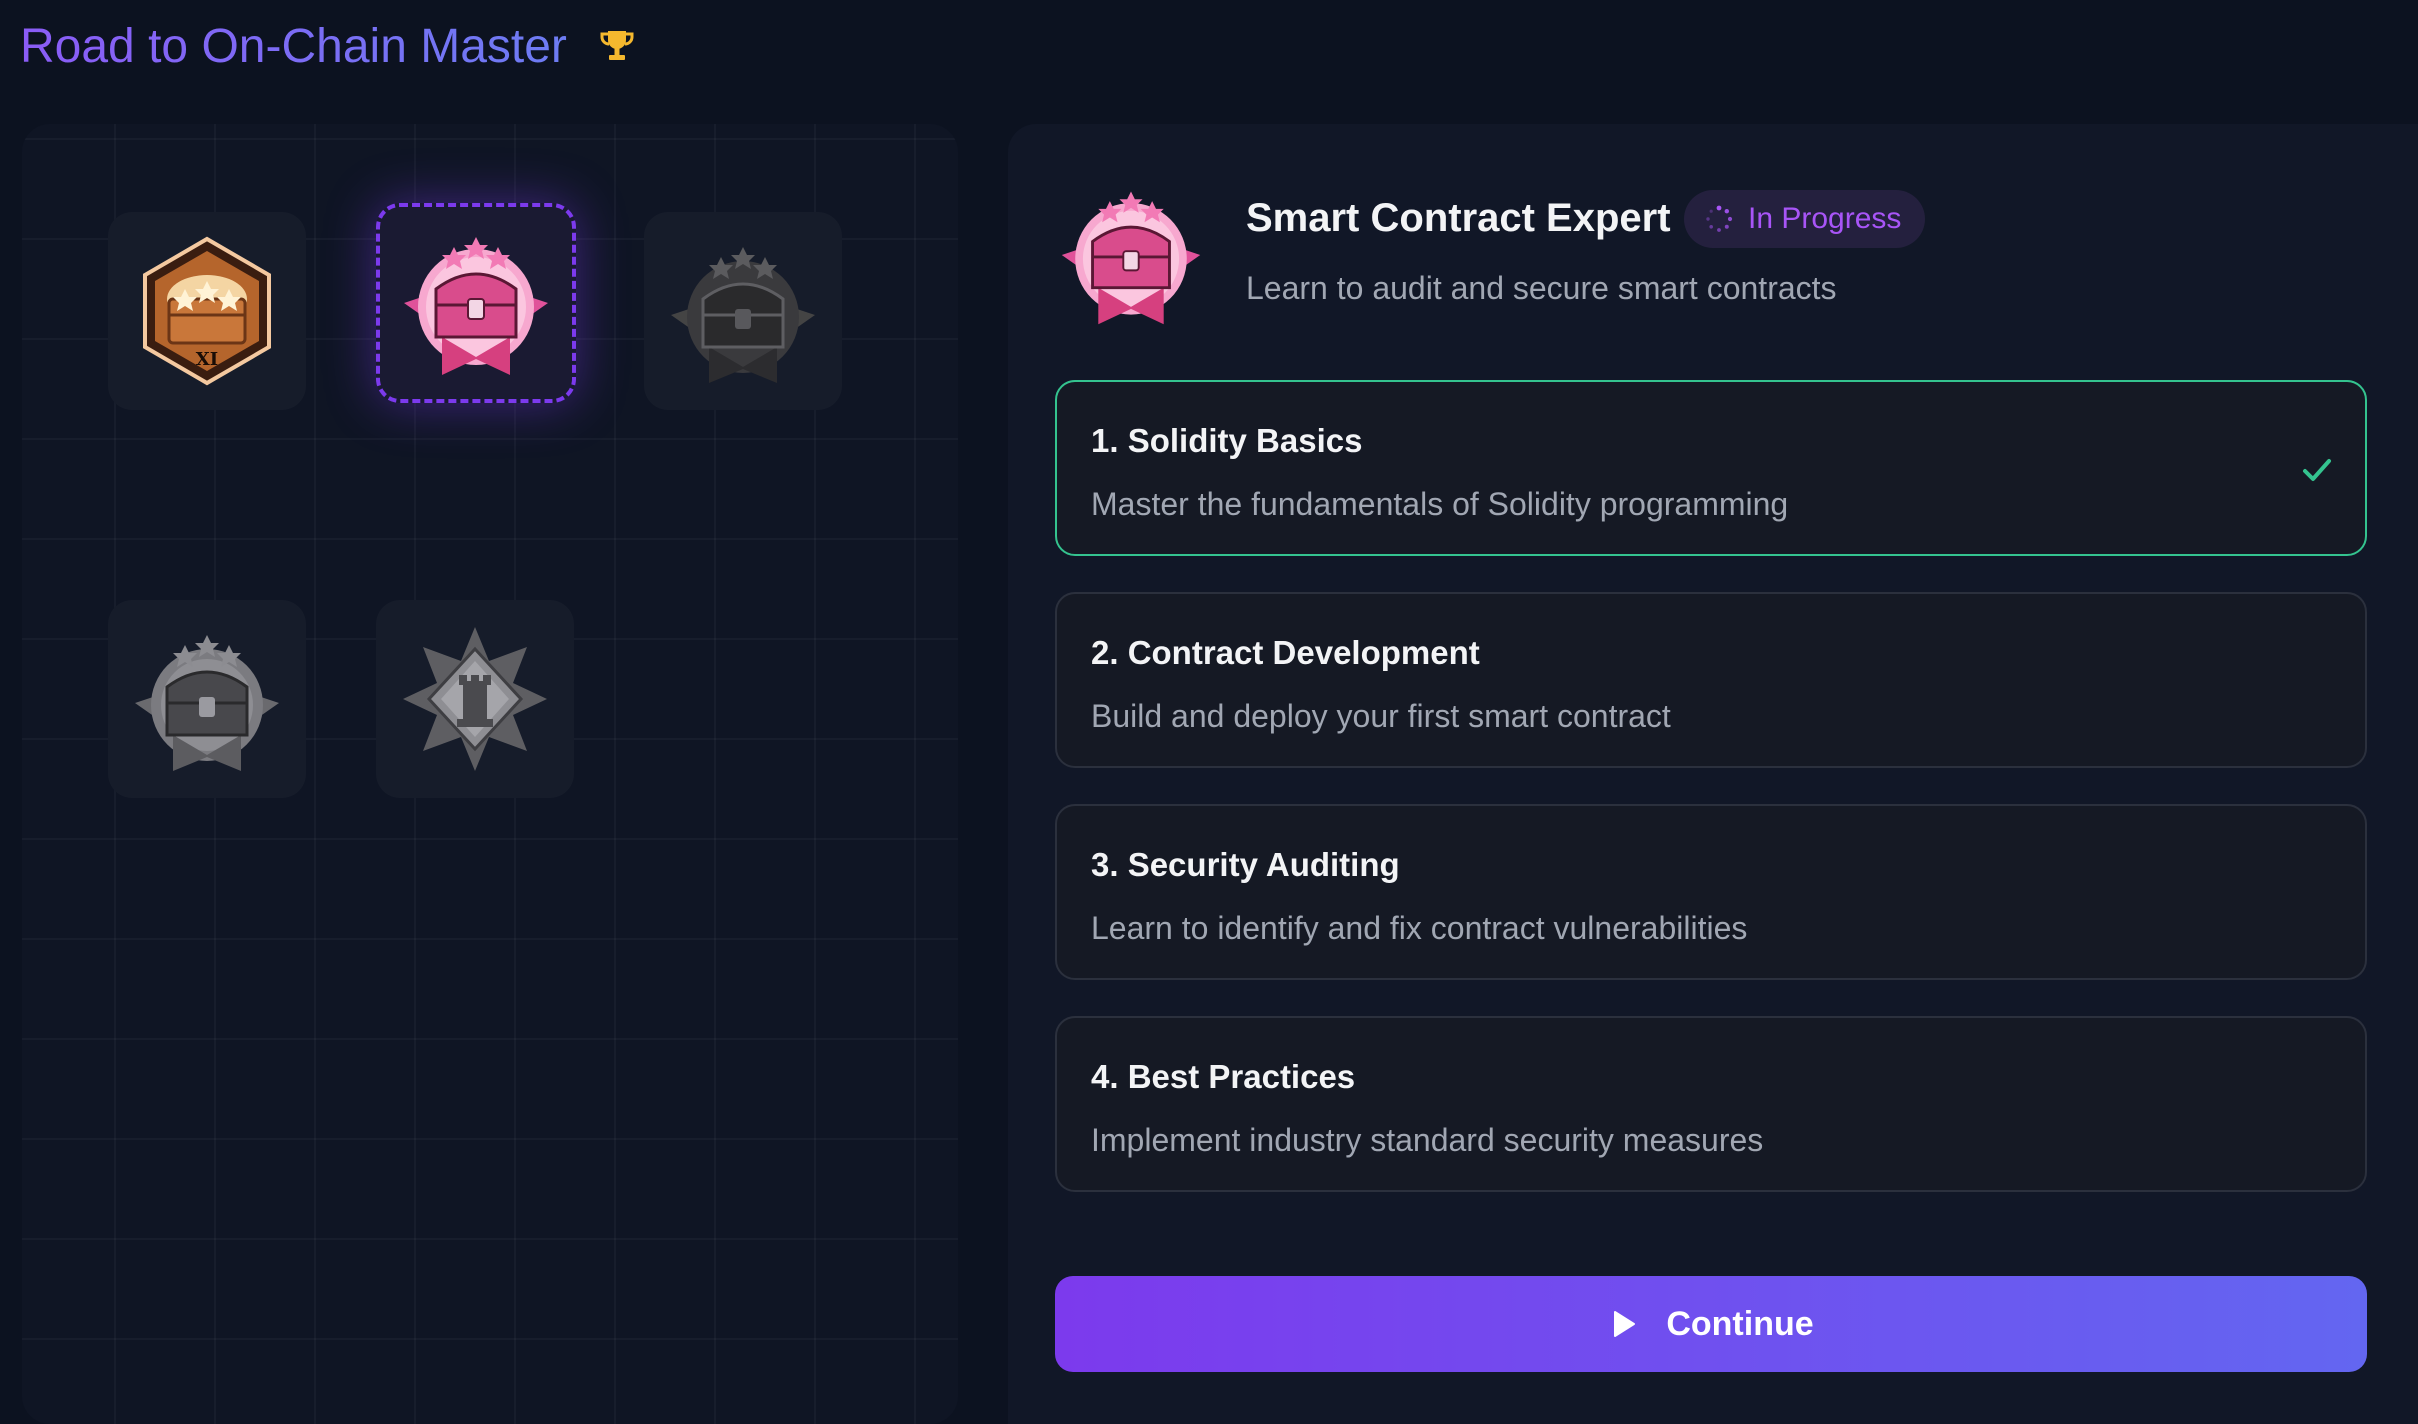 The image size is (2418, 1424). What do you see at coordinates (1223, 1076) in the screenshot?
I see `step-title: 4. Best Practices` at bounding box center [1223, 1076].